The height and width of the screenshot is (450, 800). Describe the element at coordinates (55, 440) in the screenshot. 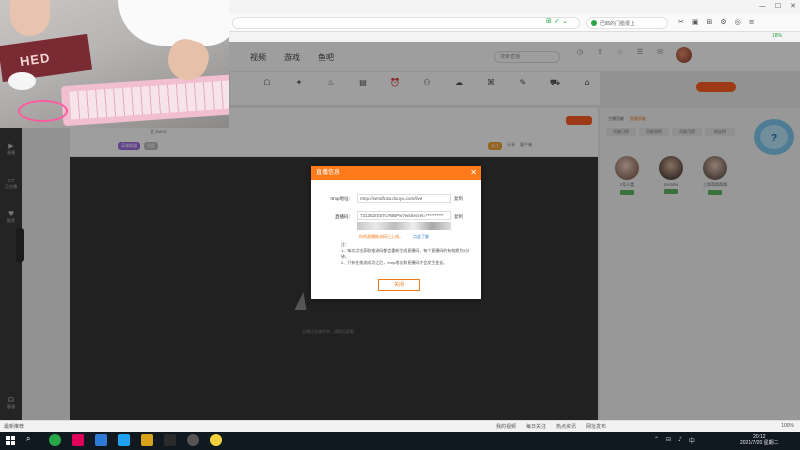

I see `browser-360-icon` at that location.